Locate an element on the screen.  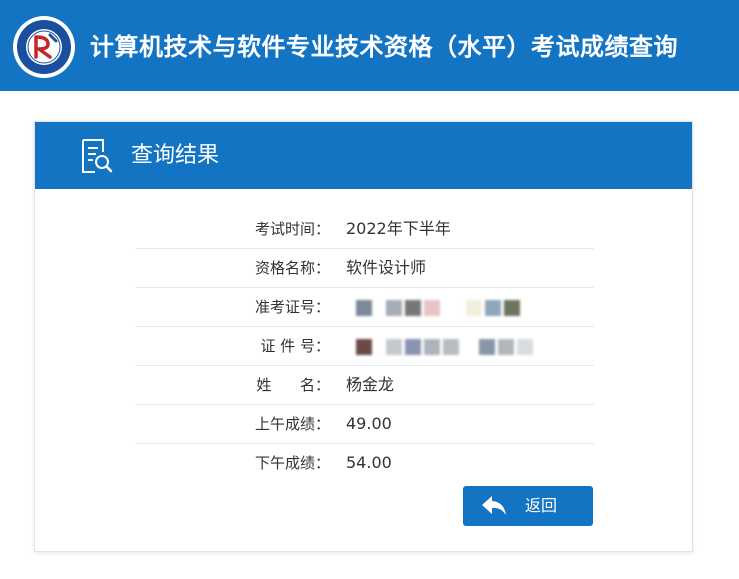
row-value: 2022年下半年 is located at coordinates (398, 228).